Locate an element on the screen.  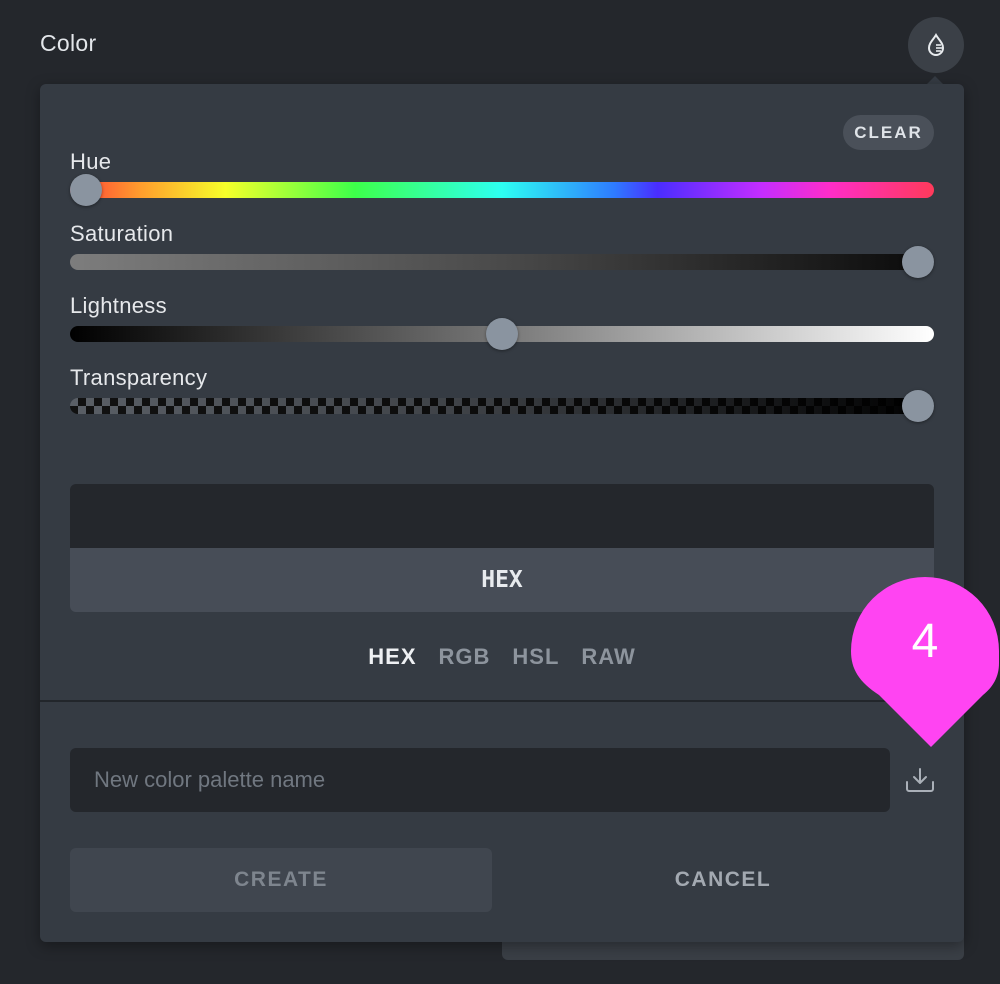
transparency-label: Transparency is located at coordinates (139, 377).